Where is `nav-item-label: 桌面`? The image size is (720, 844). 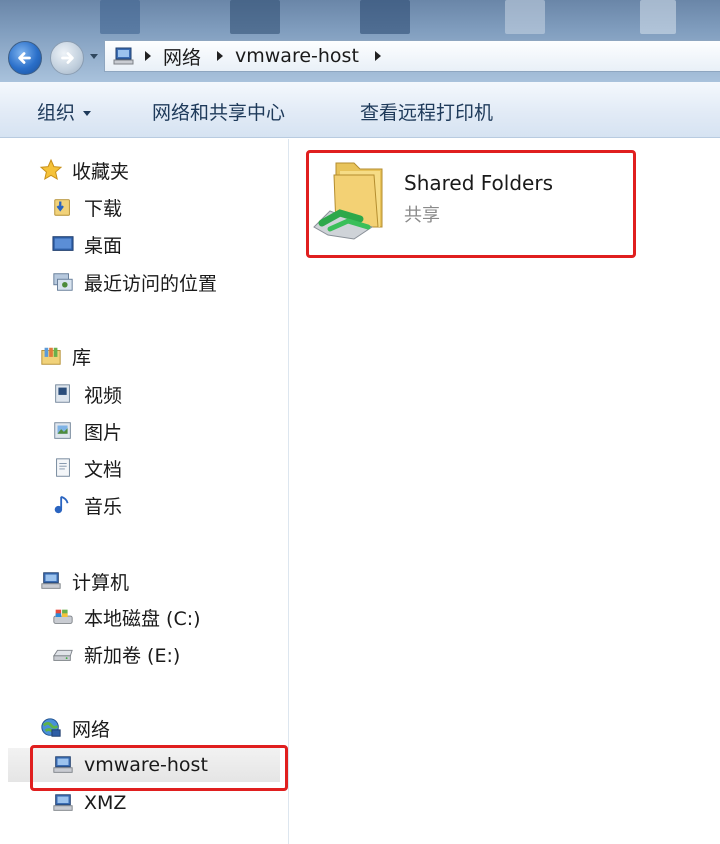 nav-item-label: 桌面 is located at coordinates (103, 245).